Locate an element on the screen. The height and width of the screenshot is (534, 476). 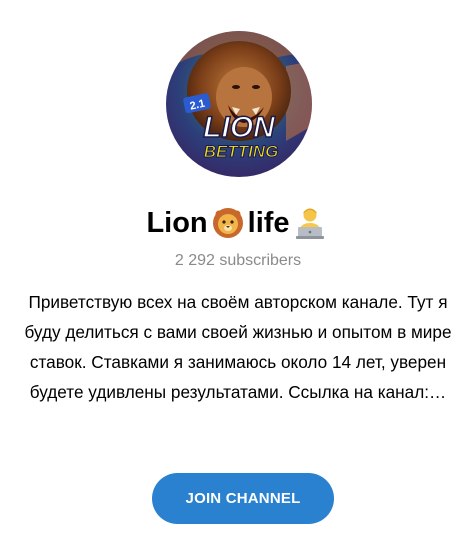
channel-title: Lion life is located at coordinates (238, 223).